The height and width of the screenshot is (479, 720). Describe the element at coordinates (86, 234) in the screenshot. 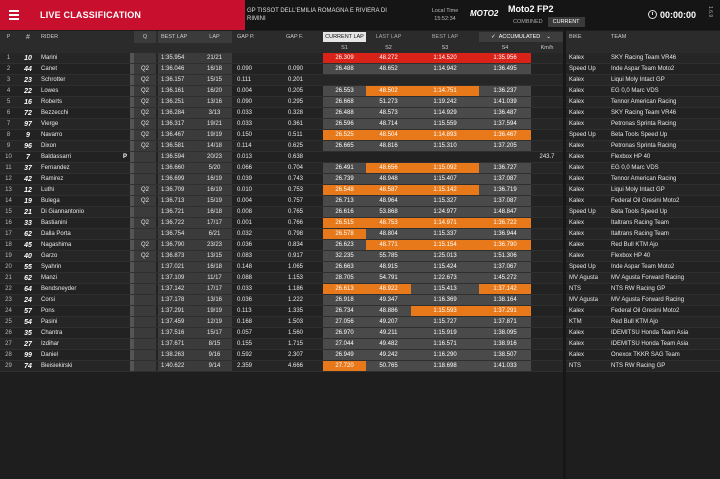

I see `rider-name: Dalla Porta` at that location.